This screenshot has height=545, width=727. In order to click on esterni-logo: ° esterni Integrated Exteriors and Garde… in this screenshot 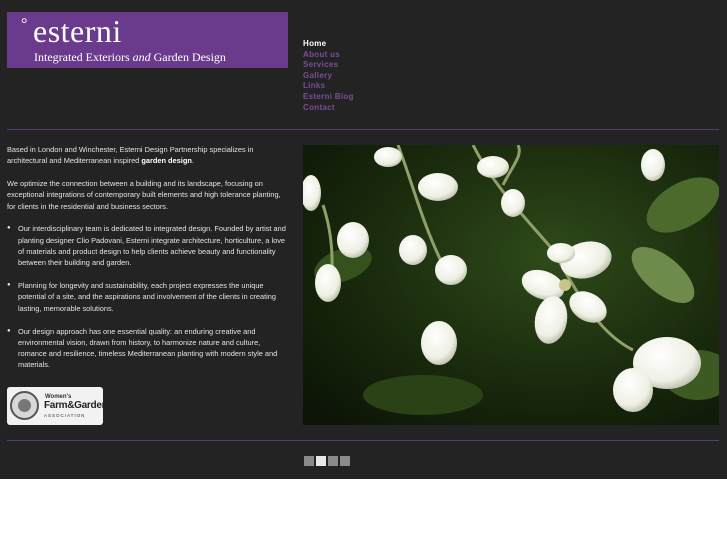, I will do `click(147, 40)`.